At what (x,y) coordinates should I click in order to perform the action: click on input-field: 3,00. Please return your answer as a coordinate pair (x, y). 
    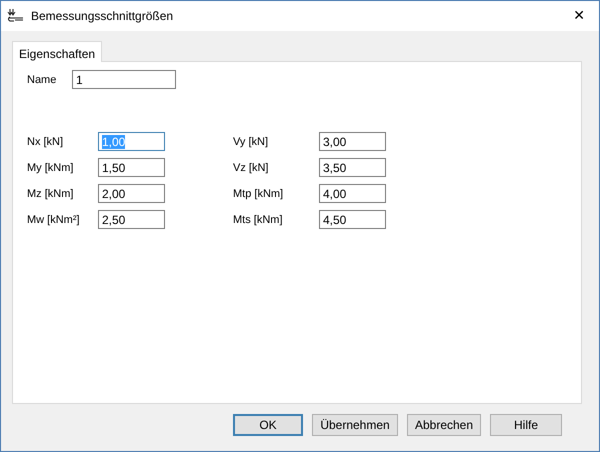
    Looking at the image, I should click on (352, 141).